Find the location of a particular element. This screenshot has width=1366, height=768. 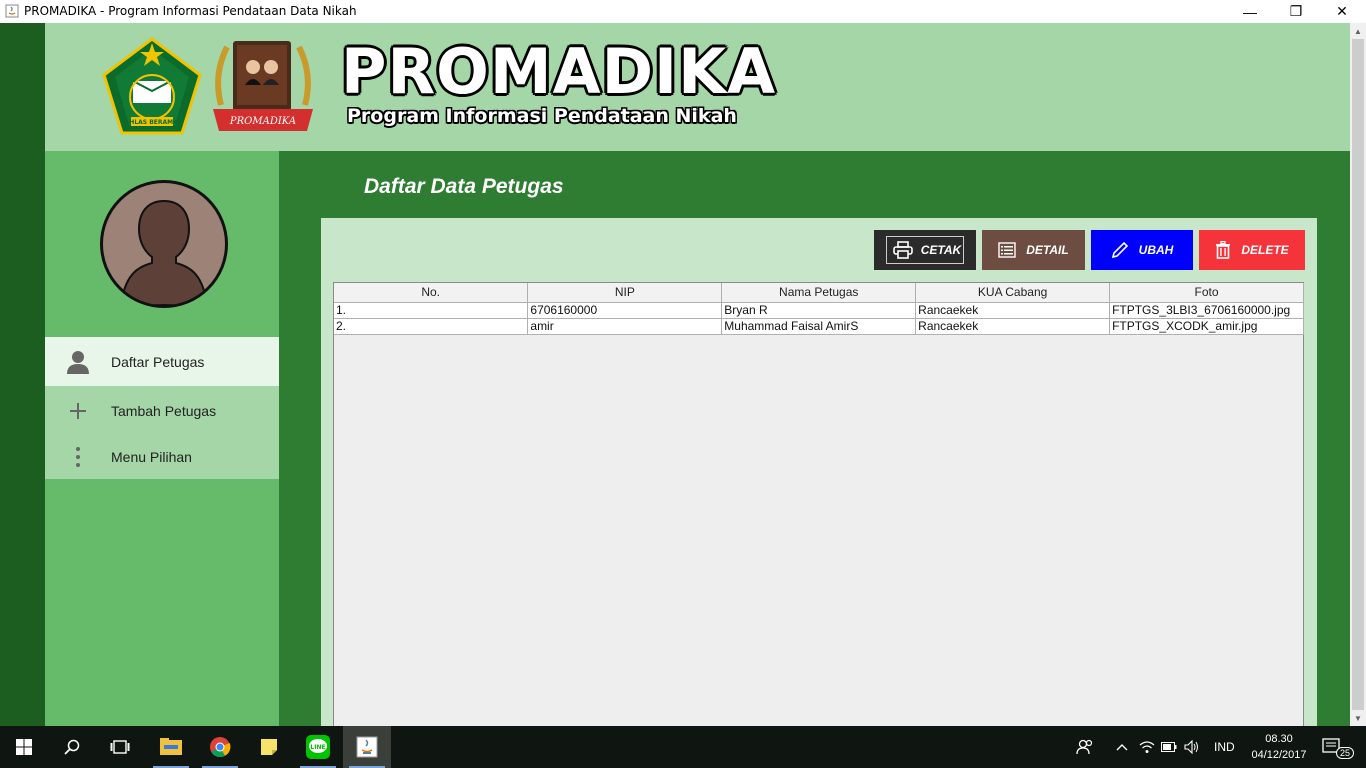

chrome-icon is located at coordinates (220, 747).